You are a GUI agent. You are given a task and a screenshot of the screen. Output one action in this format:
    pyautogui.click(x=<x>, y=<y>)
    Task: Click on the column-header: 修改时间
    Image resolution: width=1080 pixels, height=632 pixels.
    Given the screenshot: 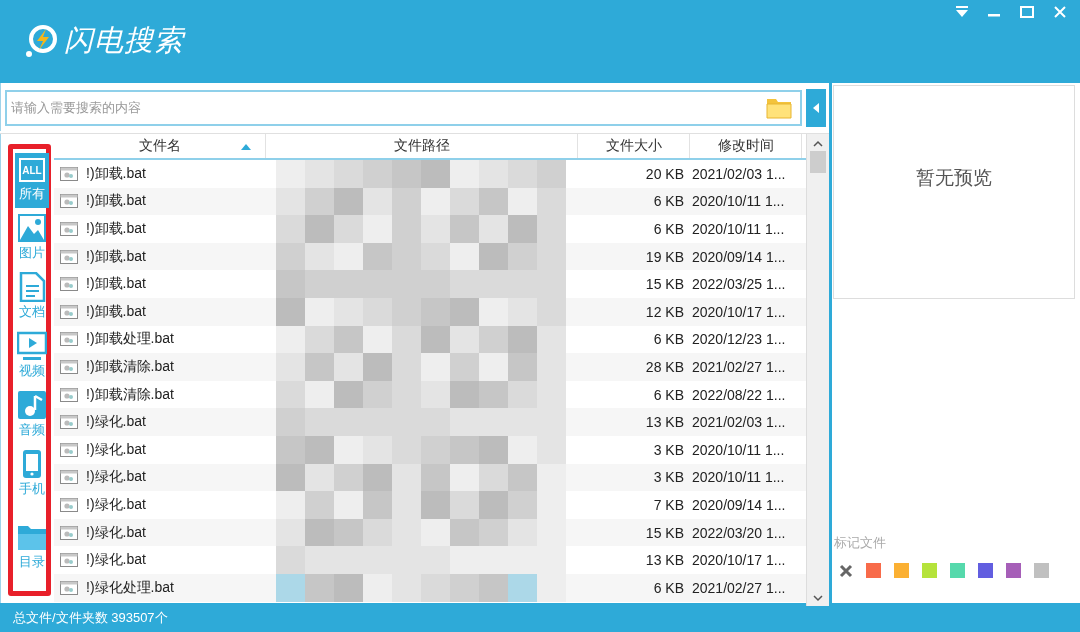 What is the action you would take?
    pyautogui.click(x=746, y=146)
    